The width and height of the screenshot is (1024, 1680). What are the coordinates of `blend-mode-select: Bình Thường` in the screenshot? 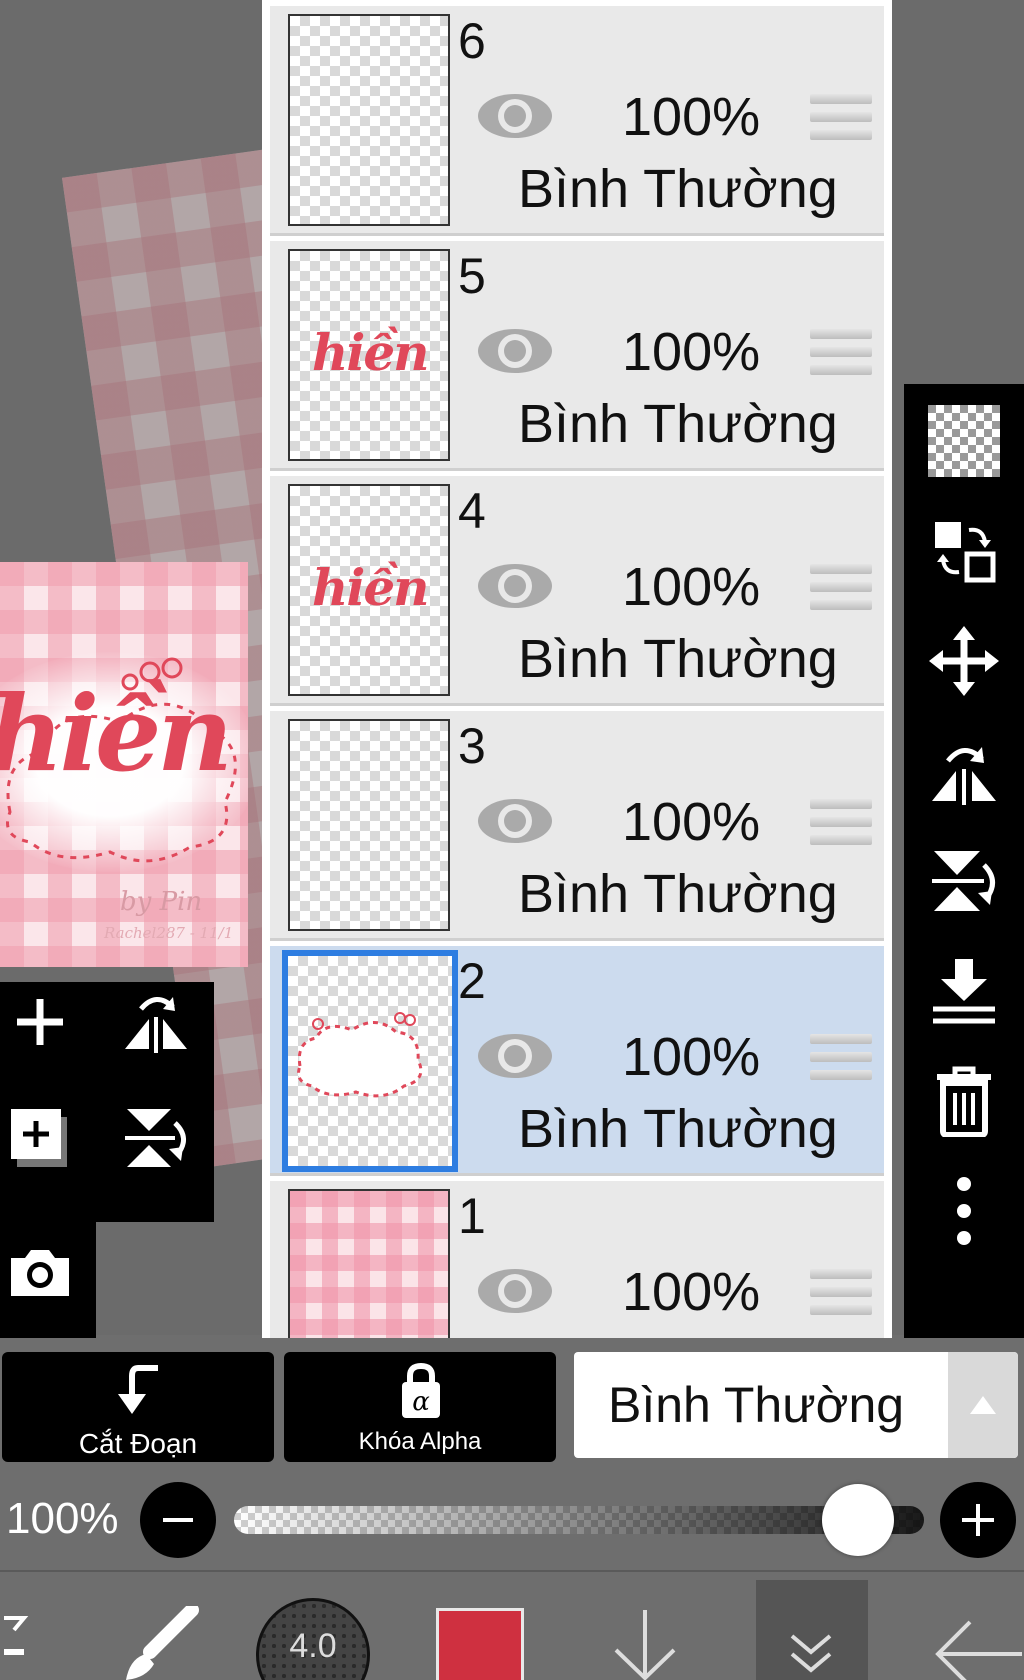 It's located at (796, 1405).